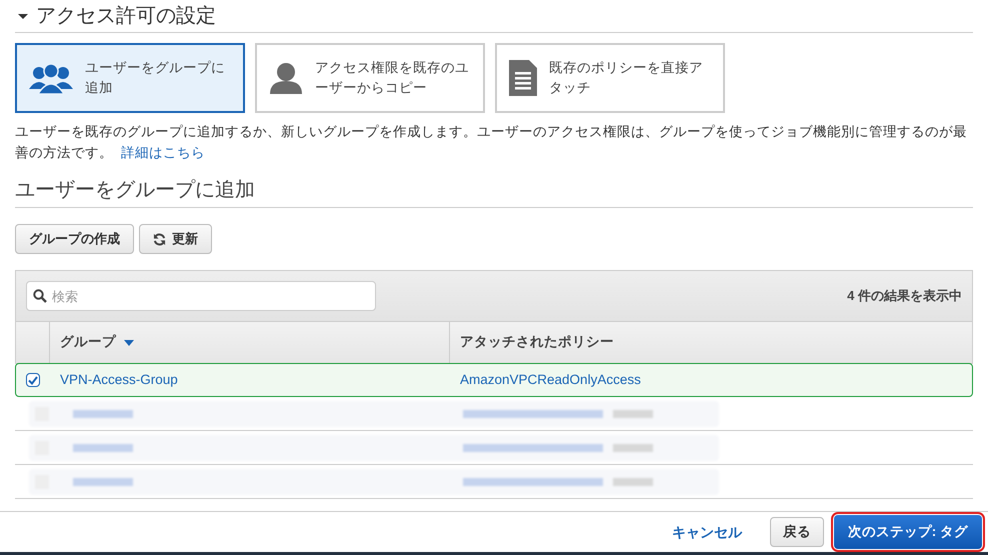 This screenshot has height=555, width=988. Describe the element at coordinates (370, 78) in the screenshot. I see `permission-option: アクセス権限を既存のユーザーからコピー` at that location.